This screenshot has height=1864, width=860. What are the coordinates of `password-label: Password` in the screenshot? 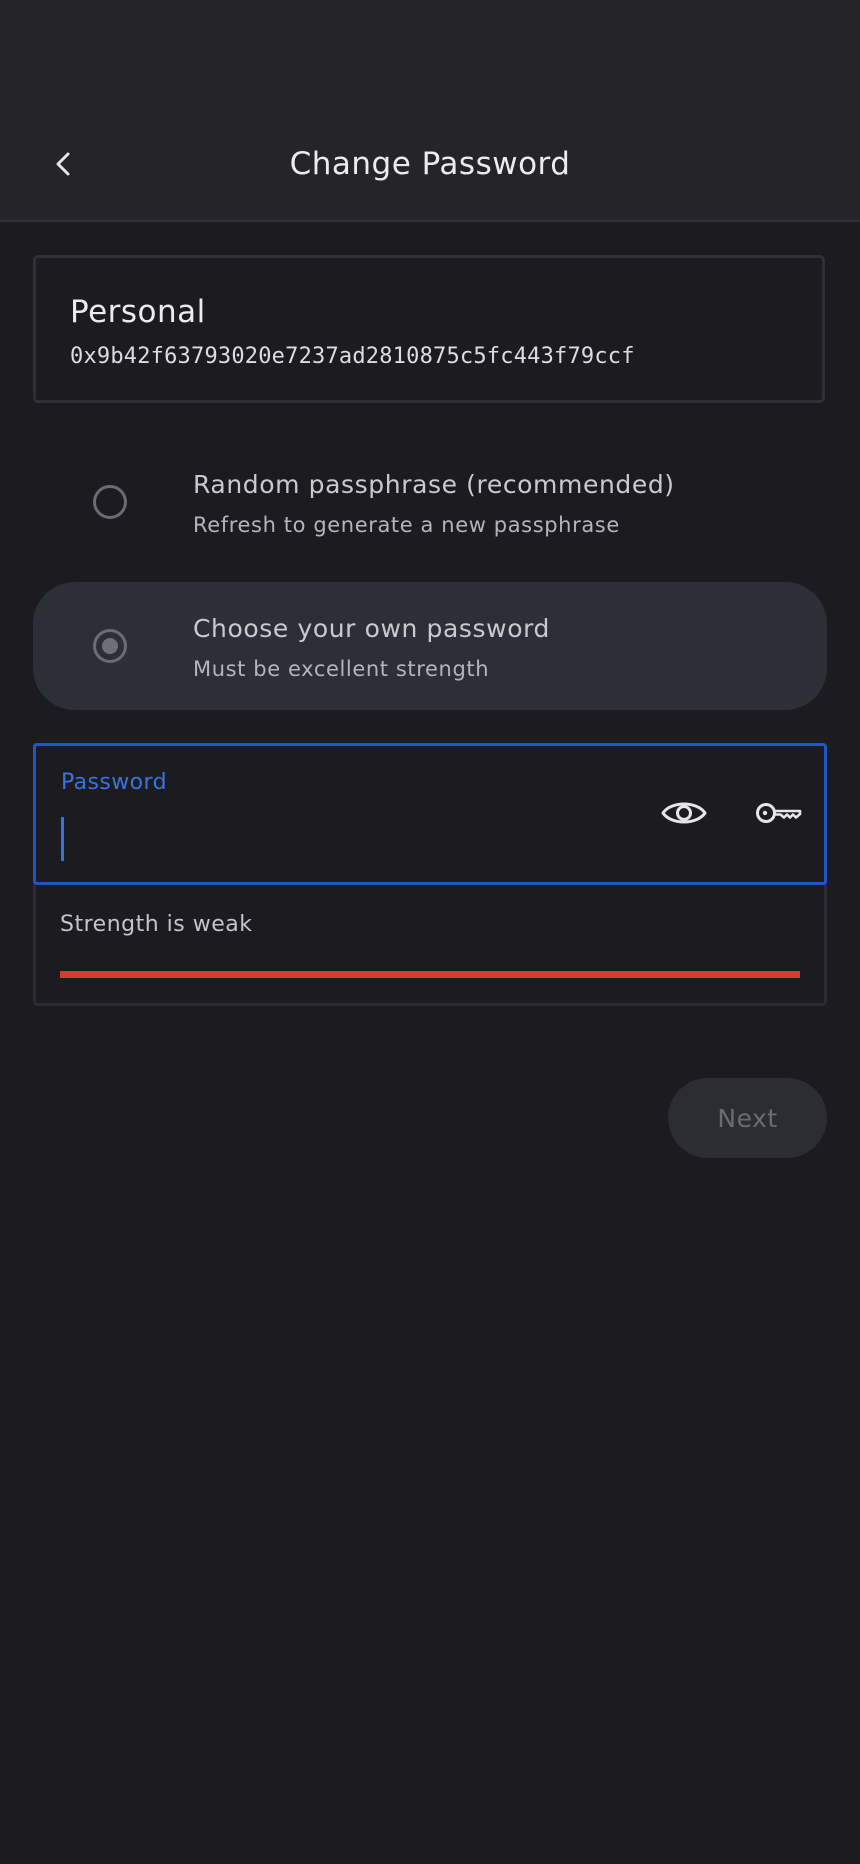 It's located at (114, 782).